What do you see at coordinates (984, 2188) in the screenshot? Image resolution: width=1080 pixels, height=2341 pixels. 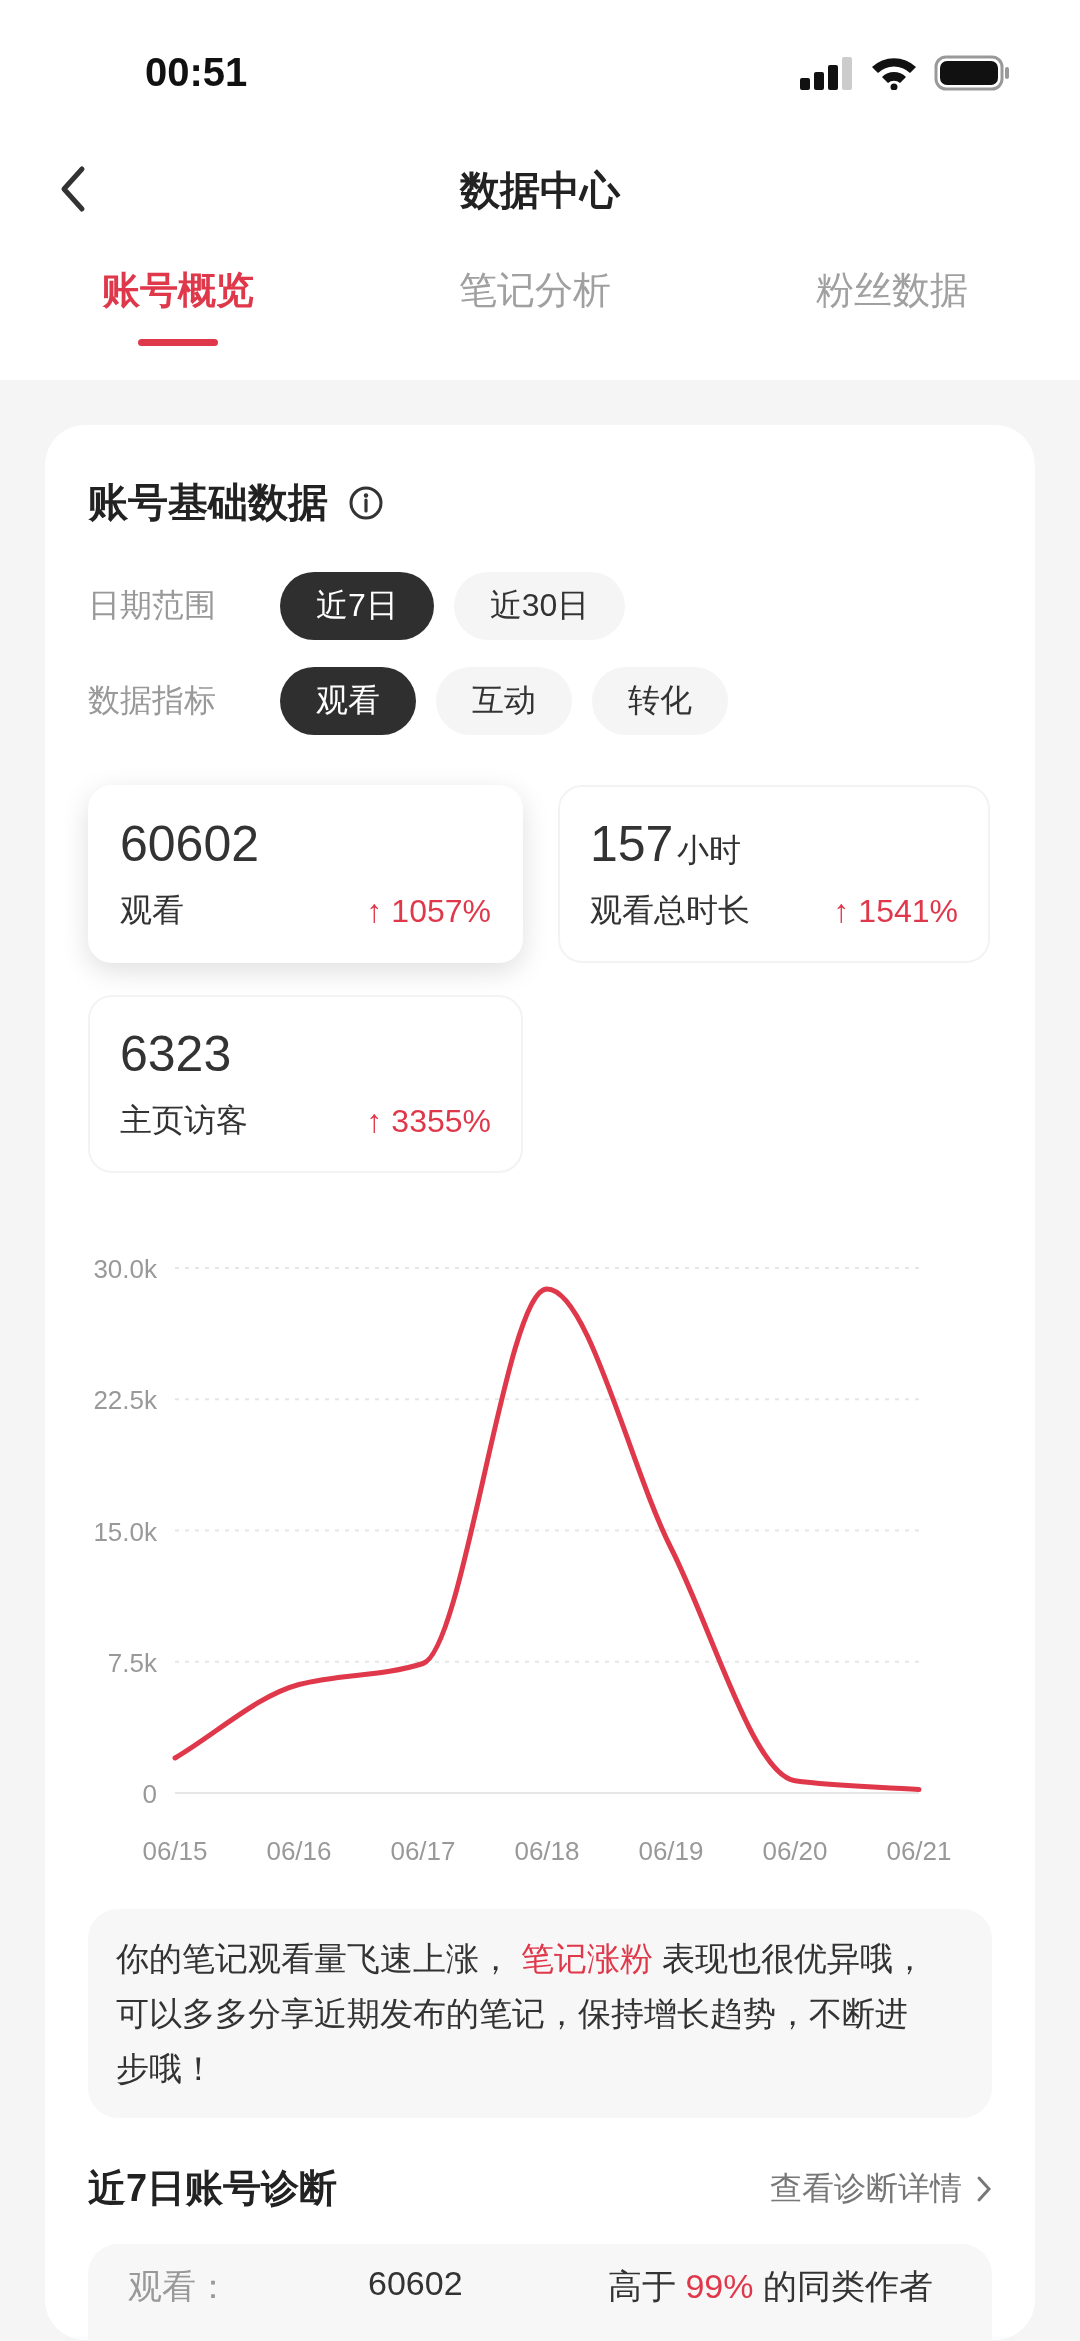 I see `chevron-right-icon` at bounding box center [984, 2188].